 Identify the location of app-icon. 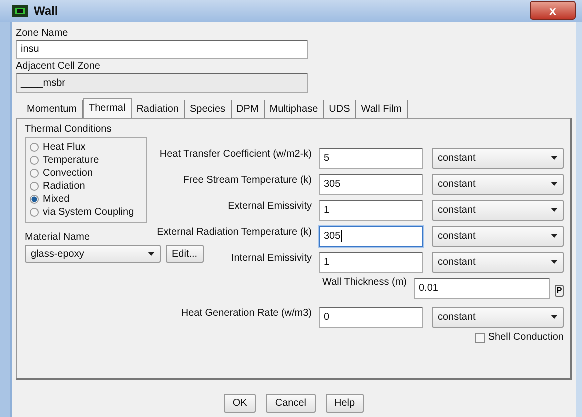
(20, 11).